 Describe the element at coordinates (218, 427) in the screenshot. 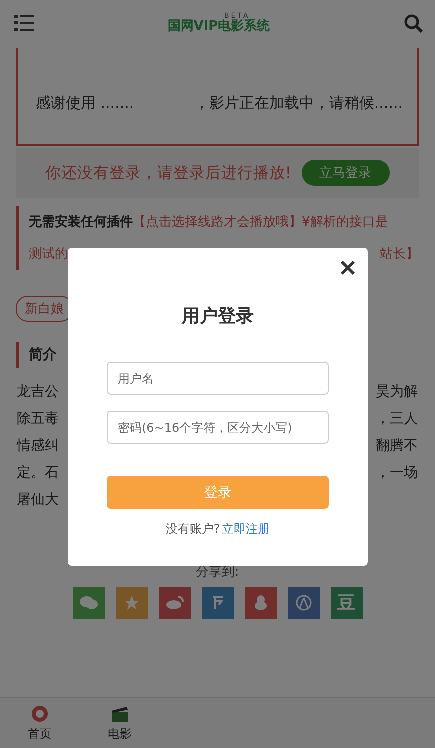

I see `password-field: 密码(6~16个字符，区分大小写)` at that location.